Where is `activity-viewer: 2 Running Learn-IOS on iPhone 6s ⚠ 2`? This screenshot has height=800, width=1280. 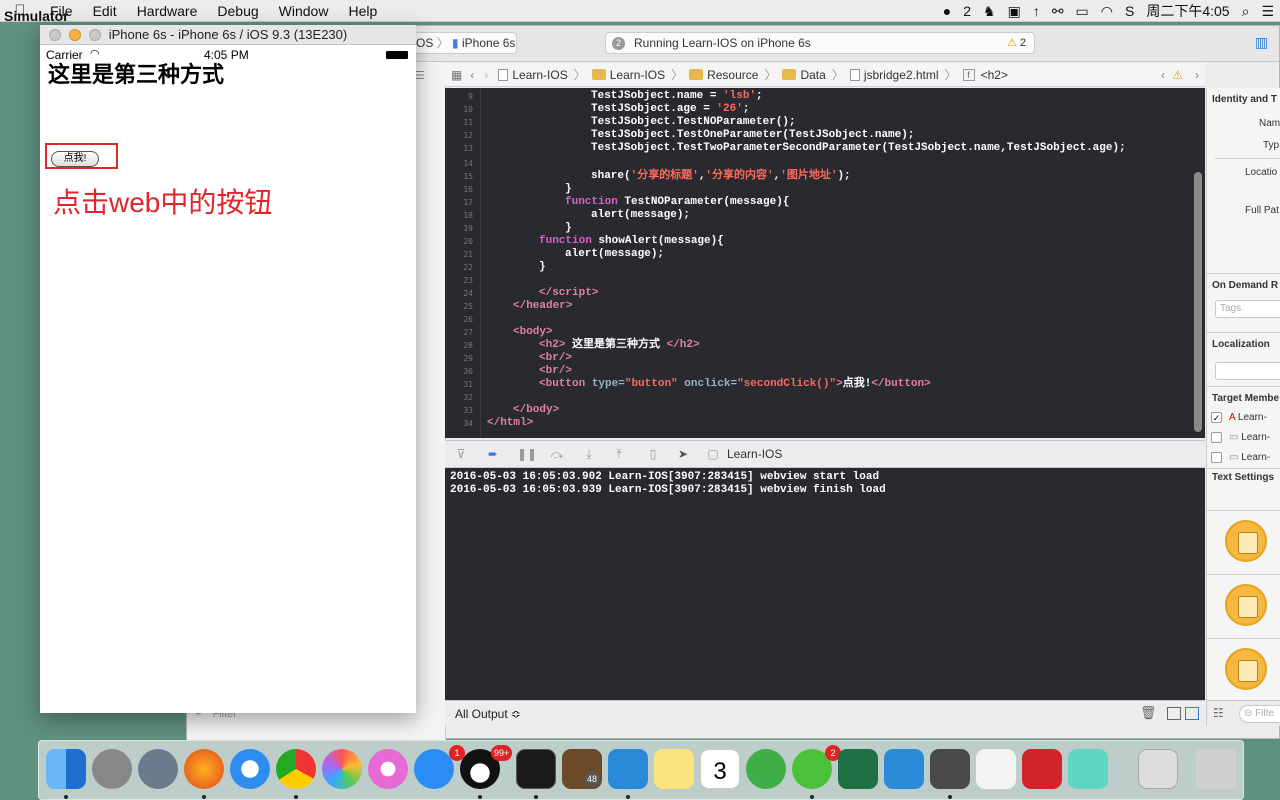 activity-viewer: 2 Running Learn-IOS on iPhone 6s ⚠ 2 is located at coordinates (820, 43).